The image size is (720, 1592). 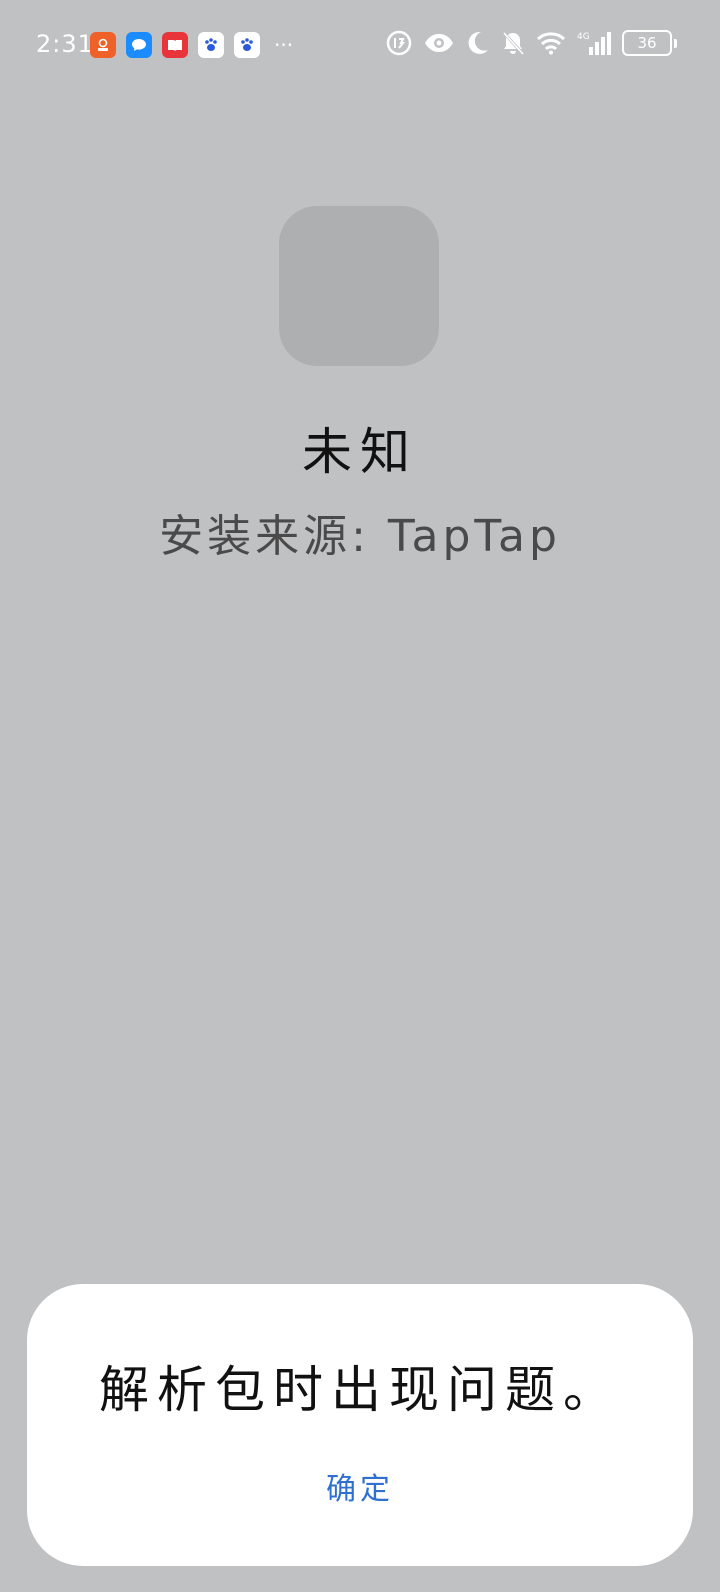 I want to click on system-icons: 4G 36, so click(x=531, y=43).